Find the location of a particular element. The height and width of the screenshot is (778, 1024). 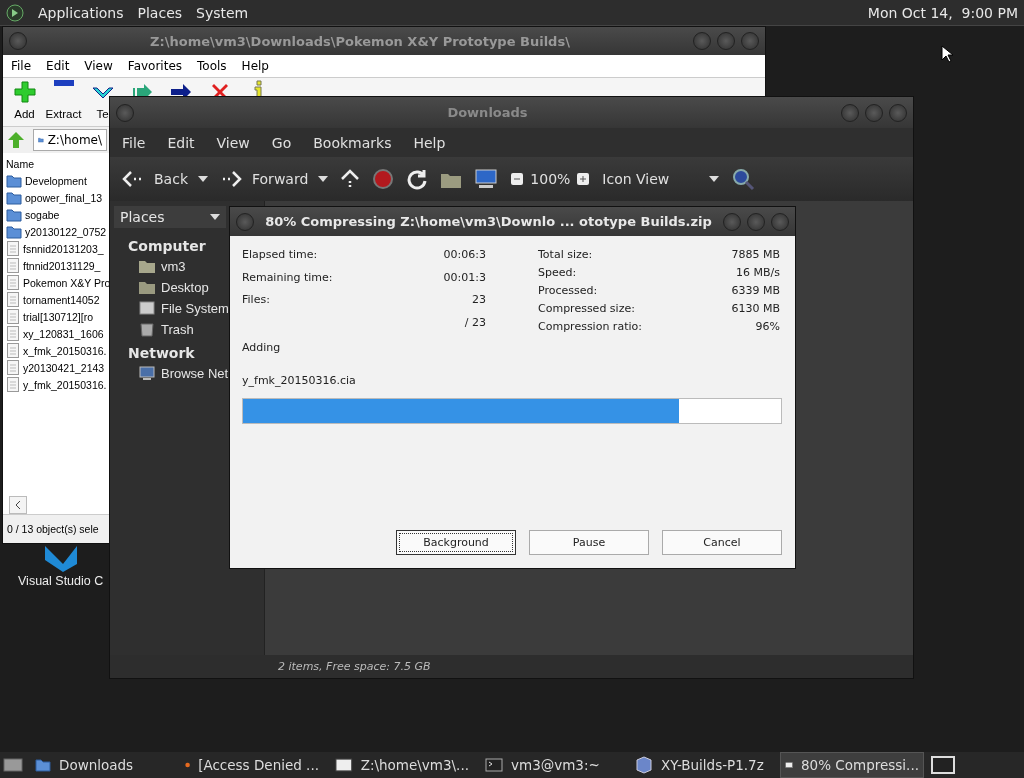

toolbar-label: Add is located at coordinates (24, 114).